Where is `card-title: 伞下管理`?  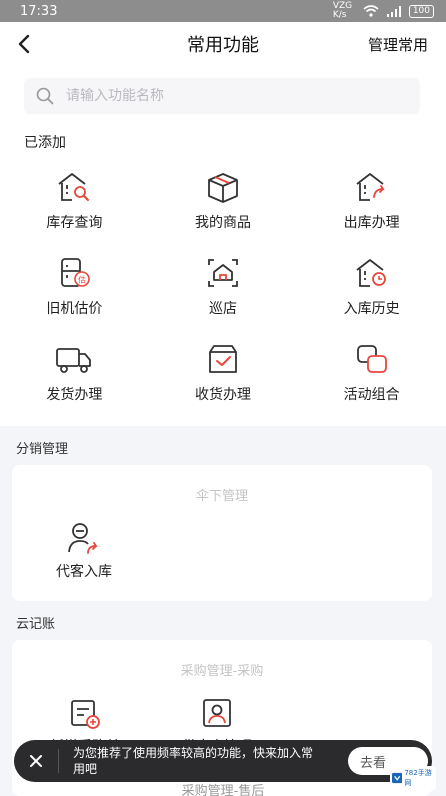
card-title: 伞下管理 is located at coordinates (221, 496).